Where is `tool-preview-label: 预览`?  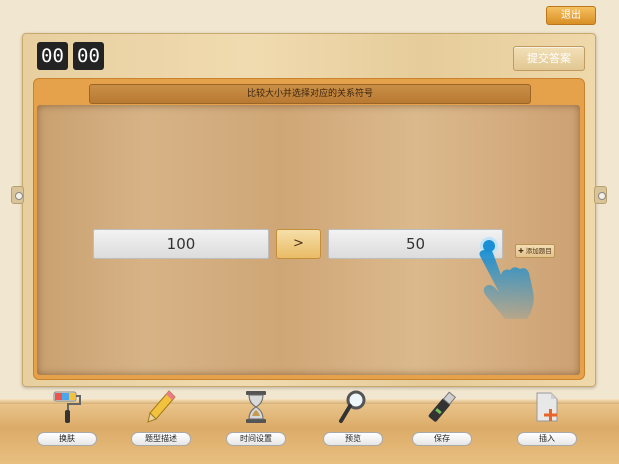
tool-preview-label: 预览 is located at coordinates (353, 439).